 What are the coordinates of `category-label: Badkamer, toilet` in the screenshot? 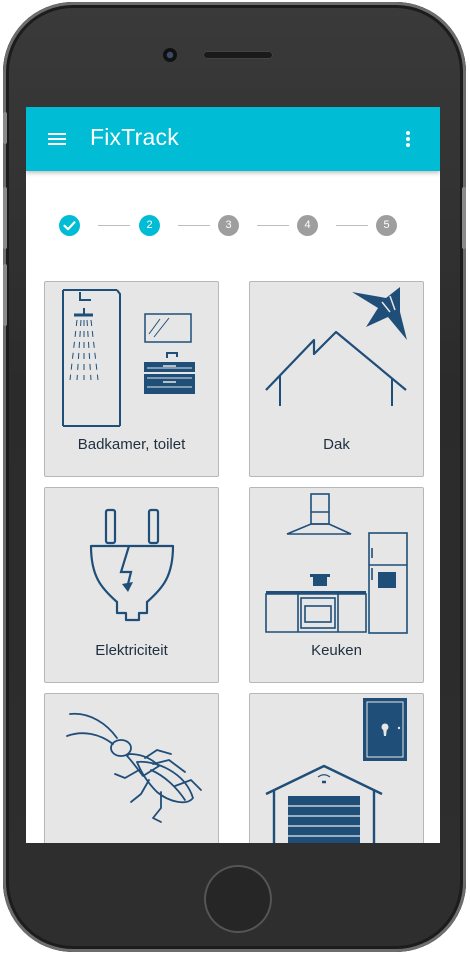 It's located at (131, 444).